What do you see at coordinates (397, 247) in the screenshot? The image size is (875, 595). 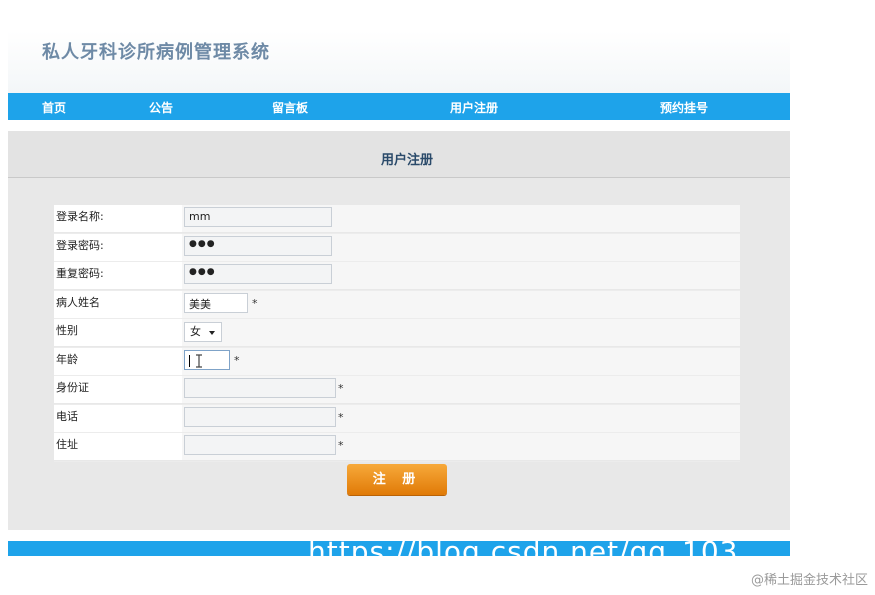 I see `form-row-password: 登录密码: ●●●` at bounding box center [397, 247].